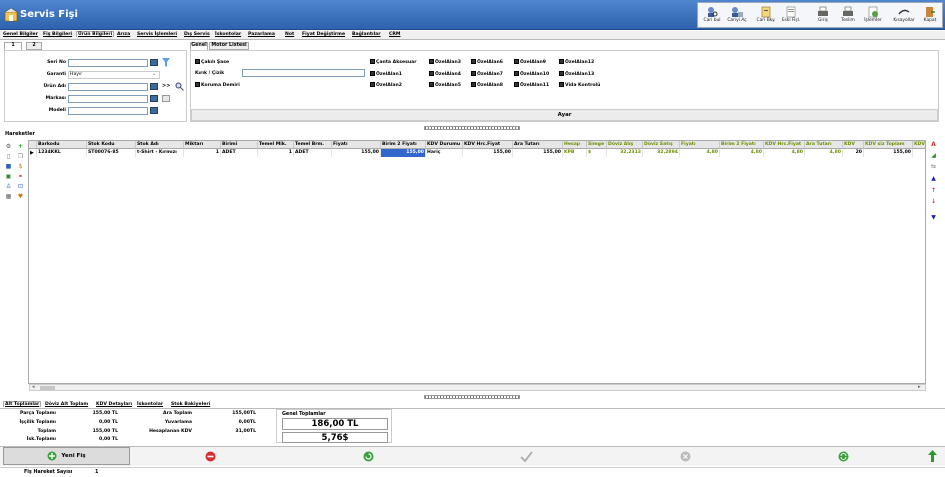  I want to click on check-custom-1: ÖzelAlan1, so click(386, 74).